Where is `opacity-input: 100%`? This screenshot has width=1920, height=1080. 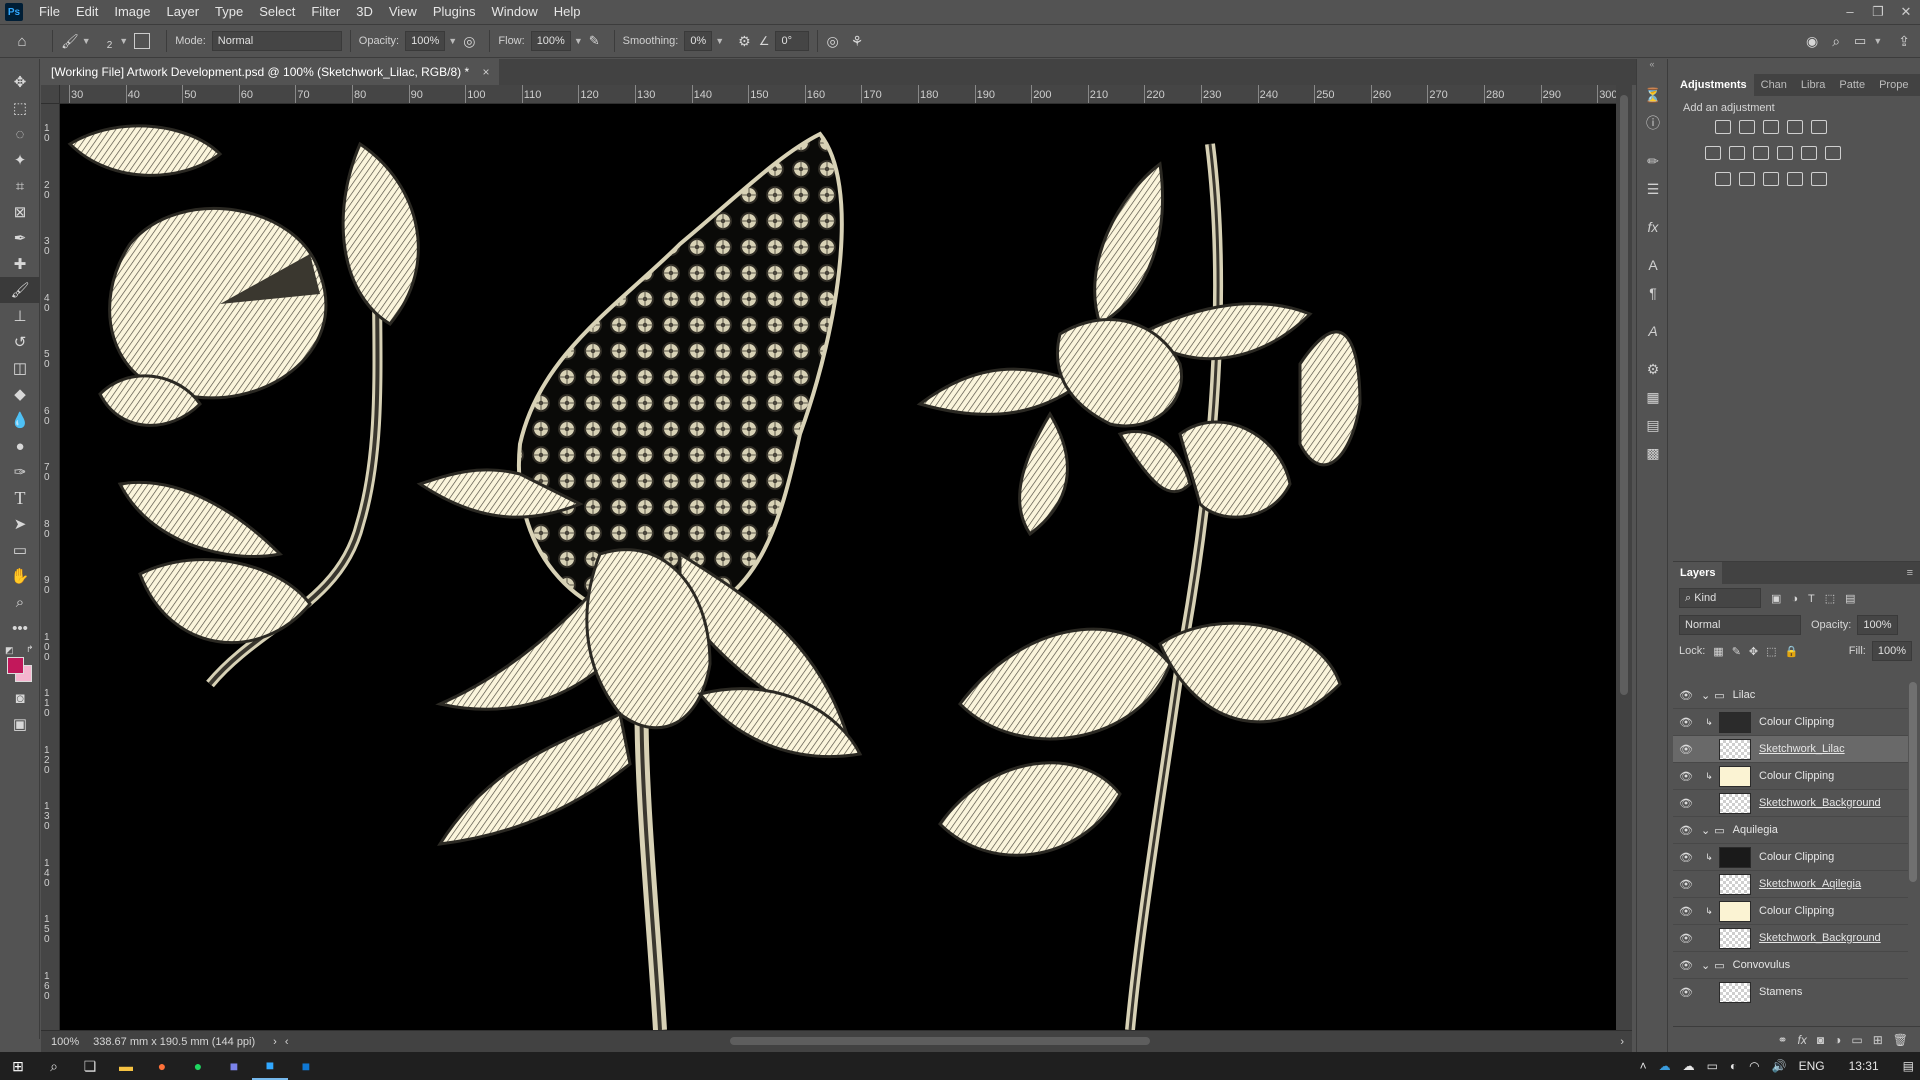 opacity-input: 100% is located at coordinates (425, 41).